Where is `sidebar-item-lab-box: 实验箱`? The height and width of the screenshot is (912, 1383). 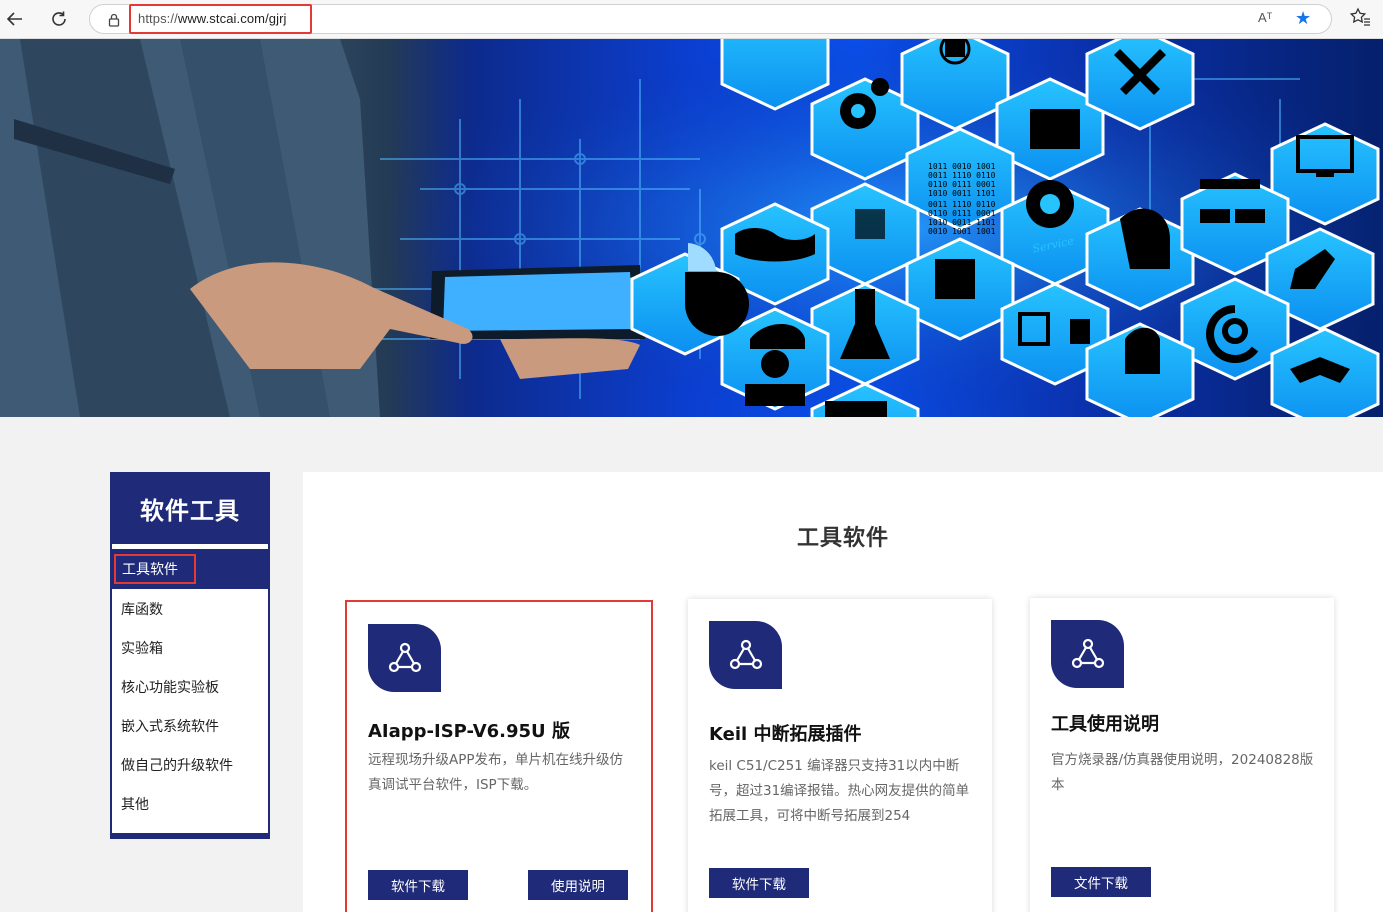
sidebar-item-lab-box: 实验箱 is located at coordinates (190, 647).